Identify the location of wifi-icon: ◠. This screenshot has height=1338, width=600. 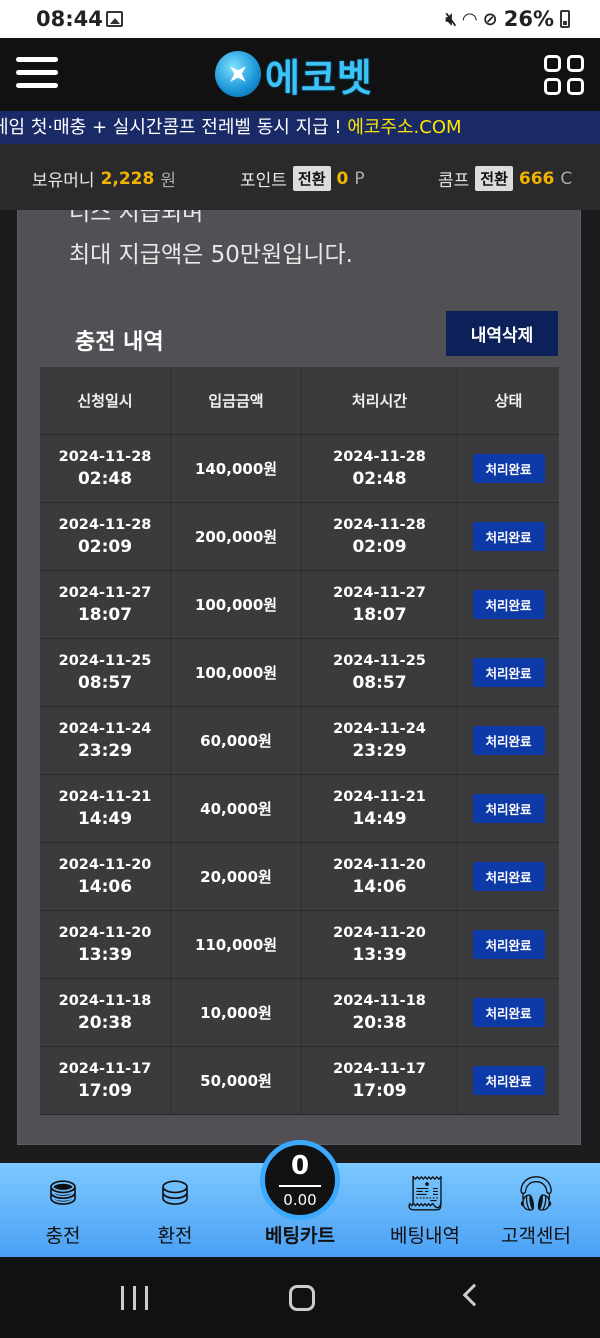
(469, 19).